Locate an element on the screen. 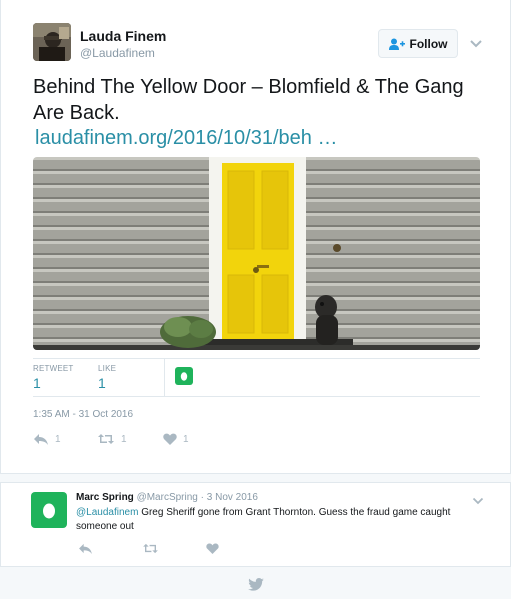  follow-label: Follow is located at coordinates (428, 43).